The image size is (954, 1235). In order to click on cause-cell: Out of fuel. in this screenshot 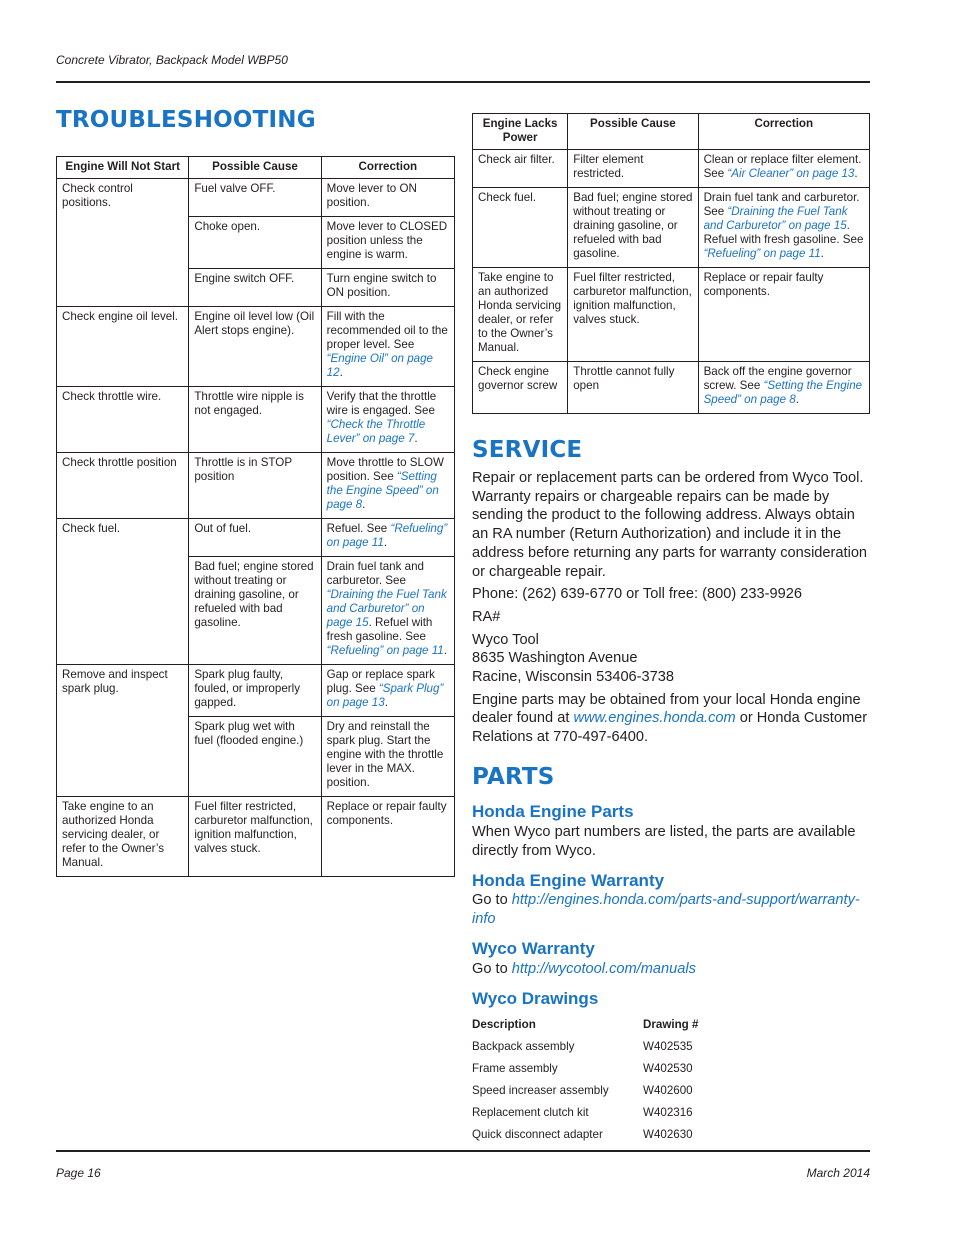, I will do `click(255, 537)`.